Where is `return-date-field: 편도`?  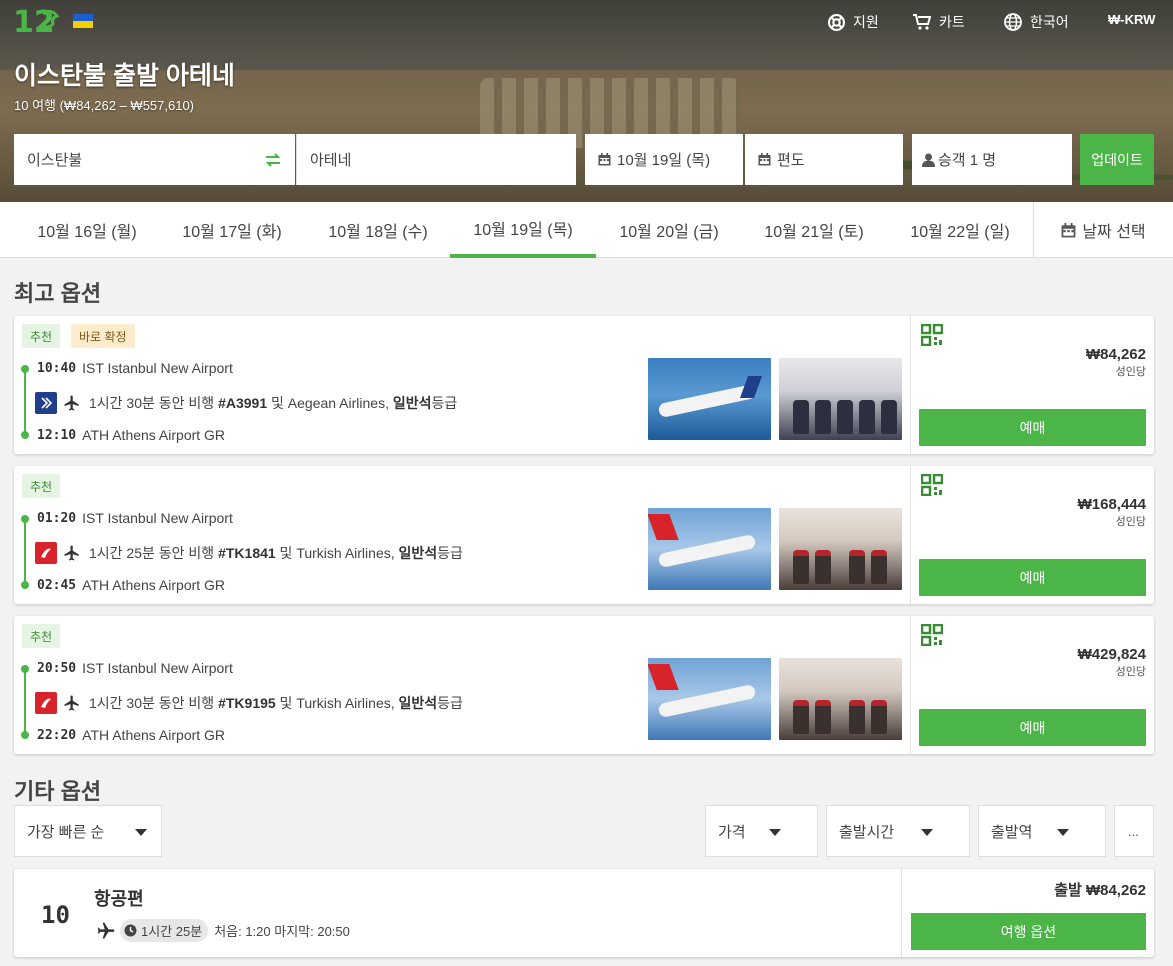 return-date-field: 편도 is located at coordinates (824, 159).